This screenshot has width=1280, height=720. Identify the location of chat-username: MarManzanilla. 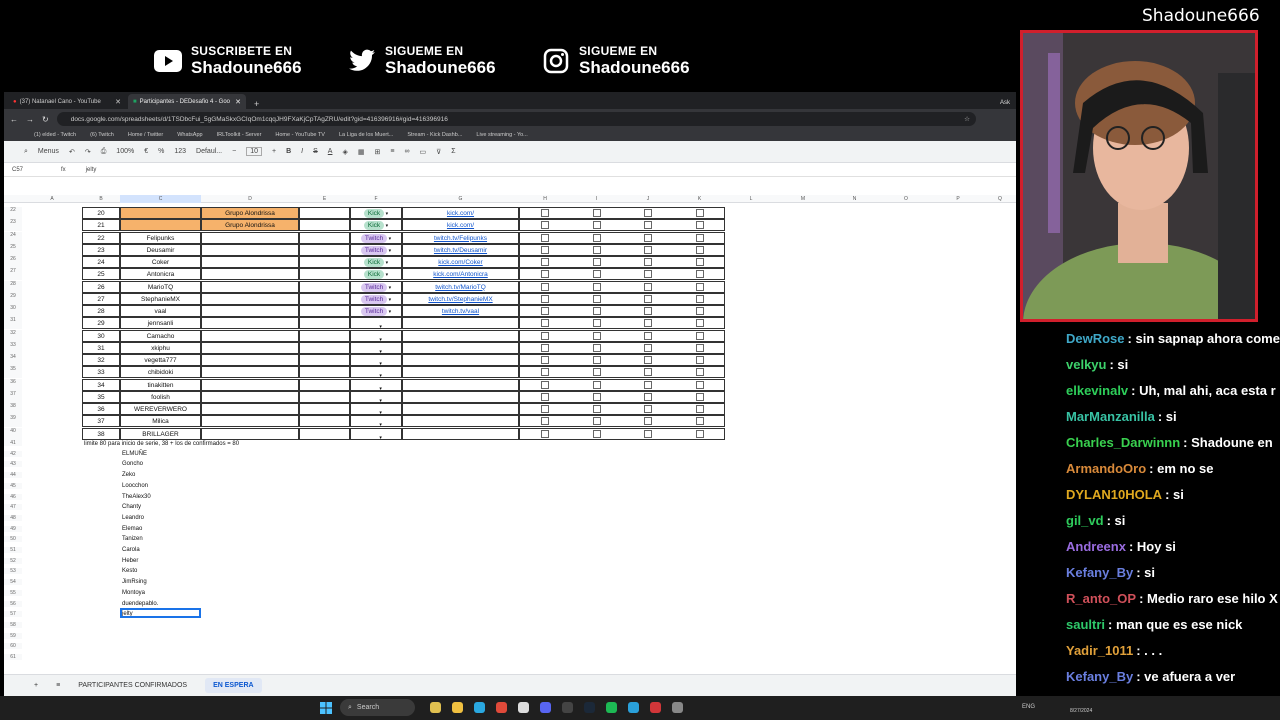
(1110, 416).